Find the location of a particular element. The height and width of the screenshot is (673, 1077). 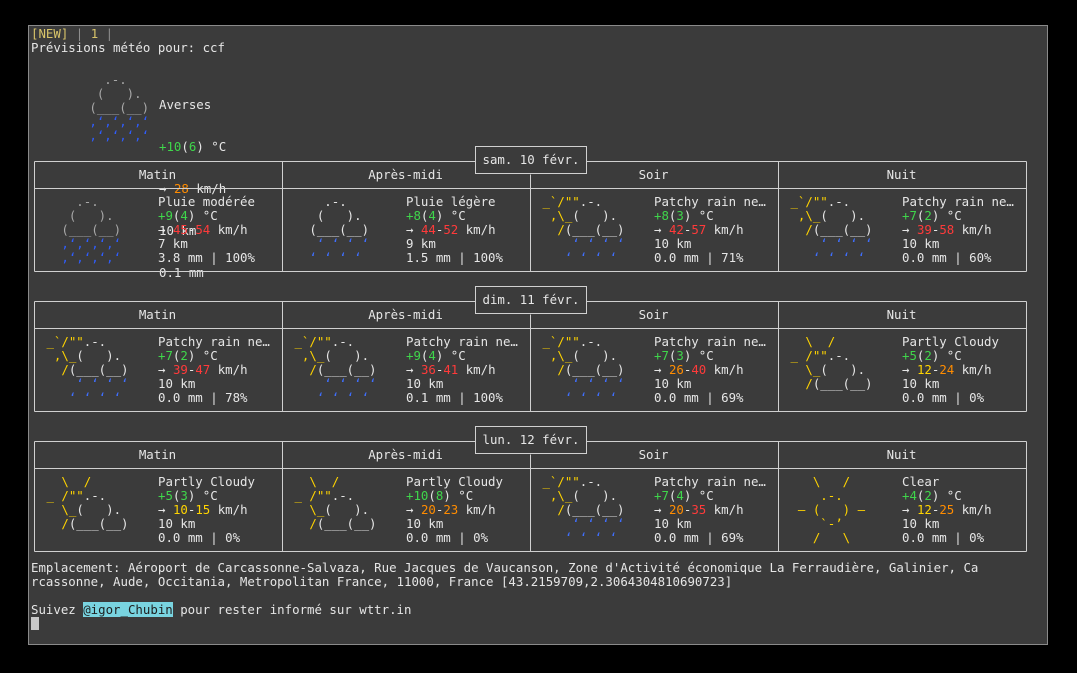

wind-speed: → 36-41 km/h is located at coordinates (451, 369).